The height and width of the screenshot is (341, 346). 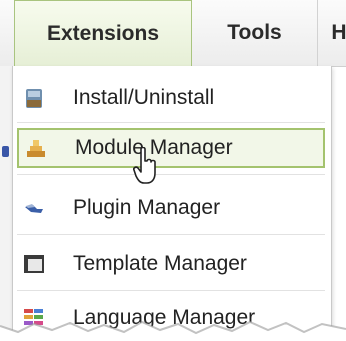 What do you see at coordinates (34, 264) in the screenshot?
I see `template-icon` at bounding box center [34, 264].